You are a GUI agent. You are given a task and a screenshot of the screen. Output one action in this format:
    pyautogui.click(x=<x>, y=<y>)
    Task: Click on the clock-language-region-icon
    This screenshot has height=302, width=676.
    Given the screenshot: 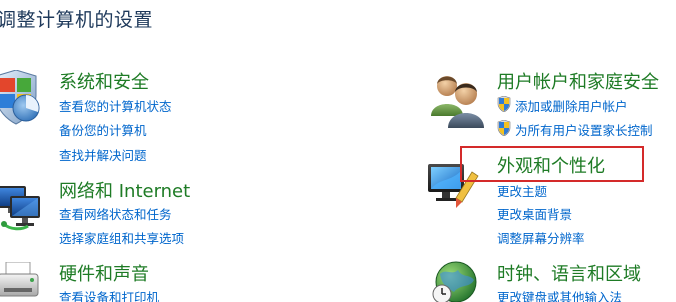 What is the action you would take?
    pyautogui.click(x=457, y=280)
    